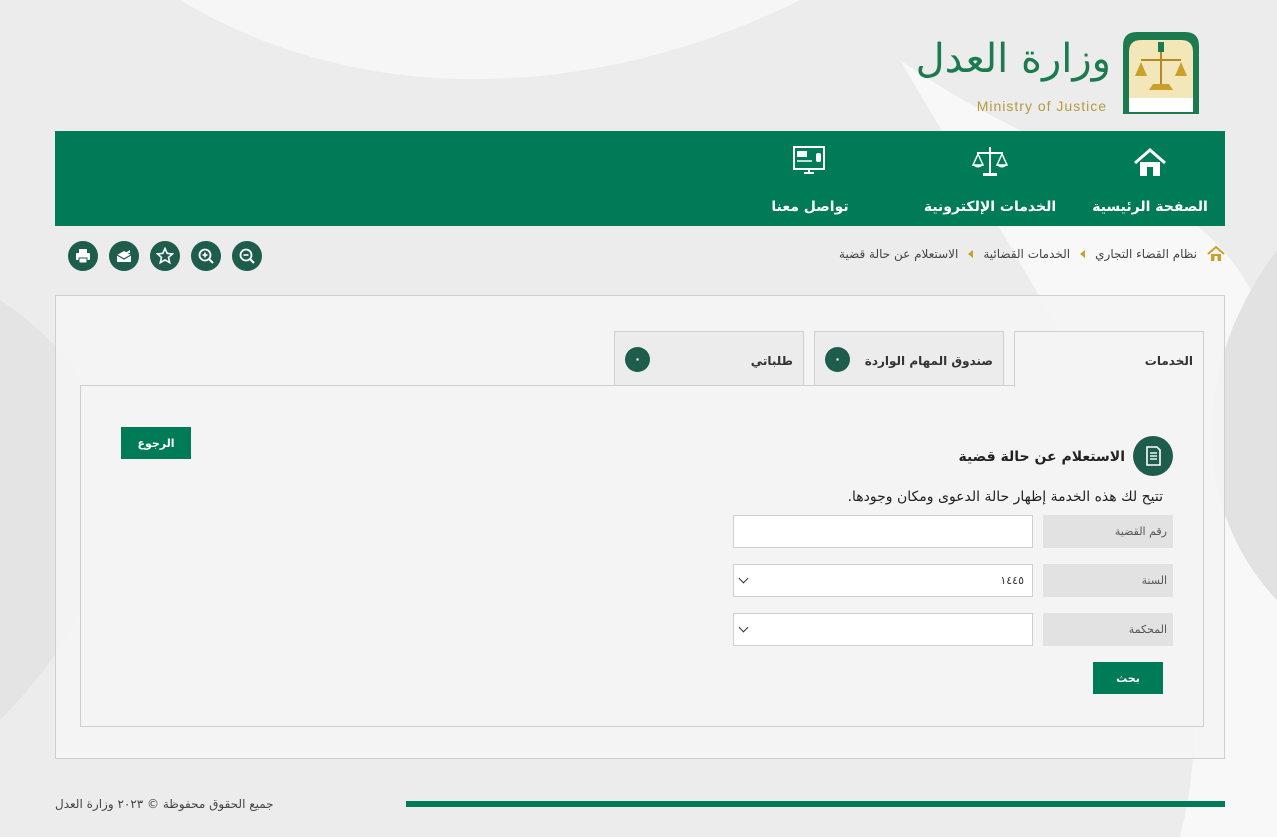 The width and height of the screenshot is (1277, 837). What do you see at coordinates (883, 531) in the screenshot?
I see `case-number-input` at bounding box center [883, 531].